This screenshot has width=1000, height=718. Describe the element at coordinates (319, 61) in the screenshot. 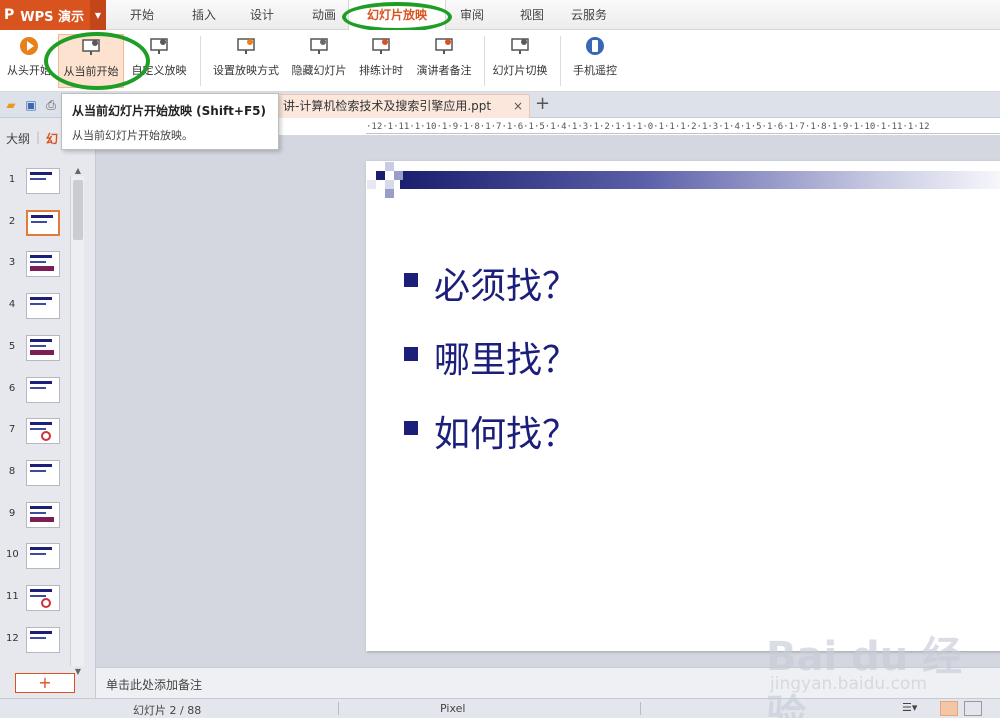

I see `ribbon-button-4: 隐藏幻灯片` at that location.